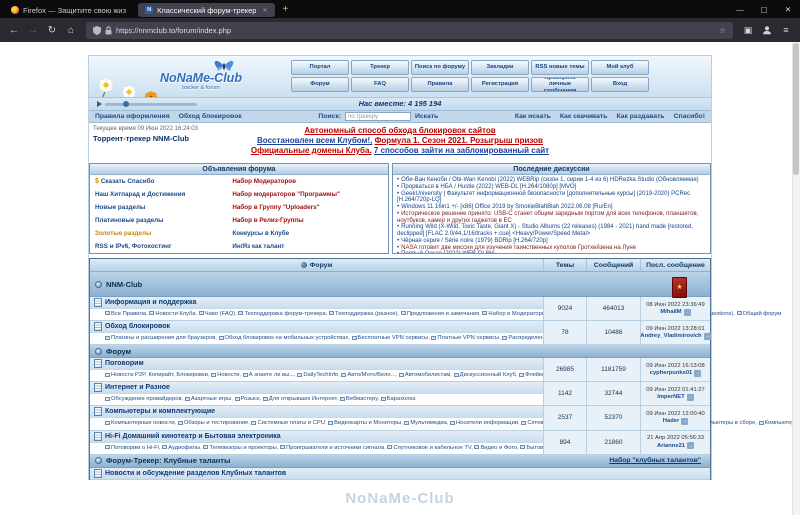  I want to click on forward-button: →, so click(33, 30).